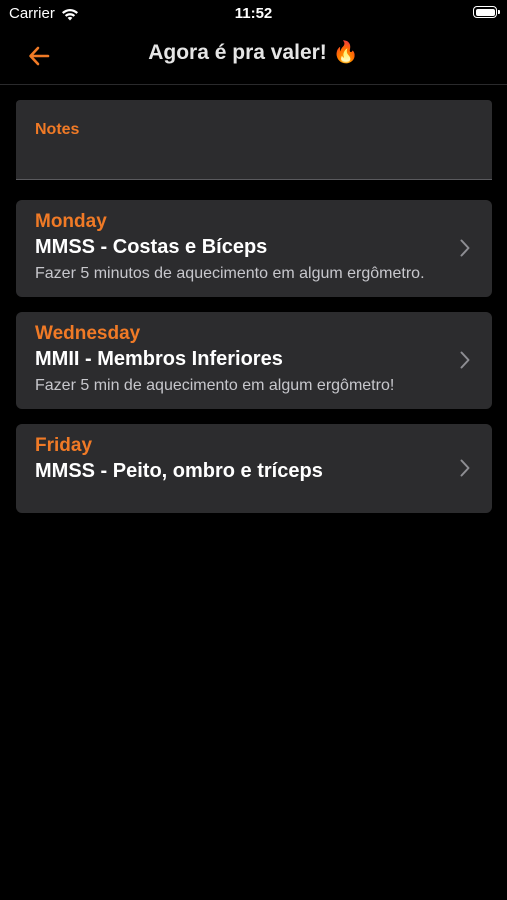  Describe the element at coordinates (71, 221) in the screenshot. I see `workout-day-label: Monday` at that location.